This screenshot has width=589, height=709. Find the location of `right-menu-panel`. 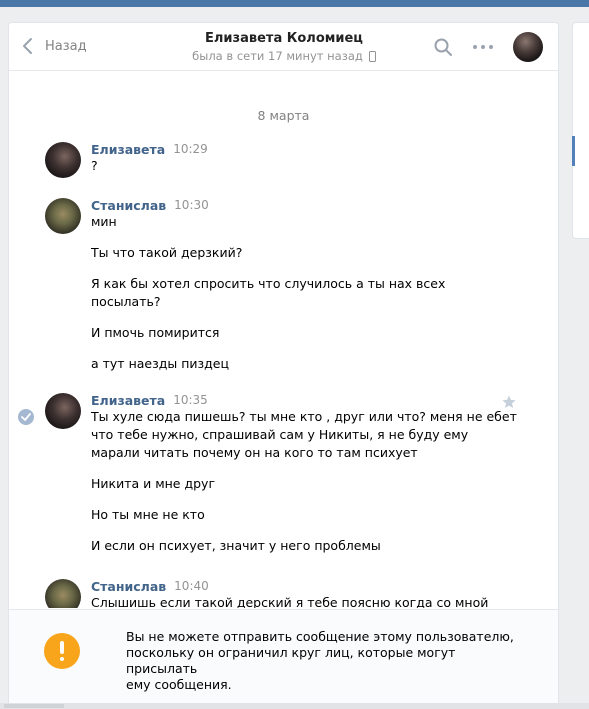

right-menu-panel is located at coordinates (580, 130).